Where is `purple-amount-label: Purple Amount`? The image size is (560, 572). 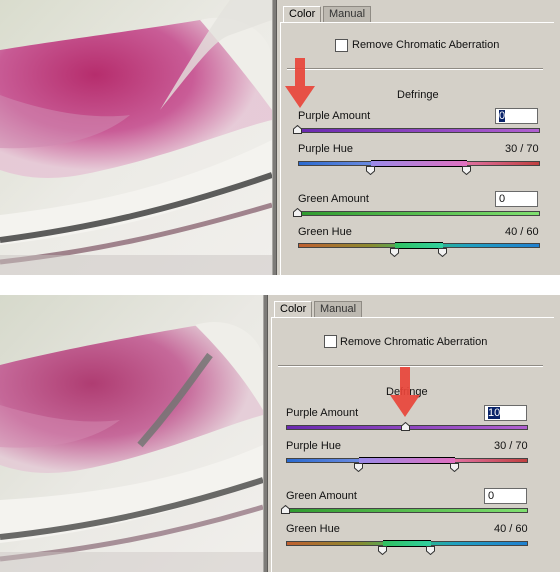 purple-amount-label: Purple Amount is located at coordinates (322, 413).